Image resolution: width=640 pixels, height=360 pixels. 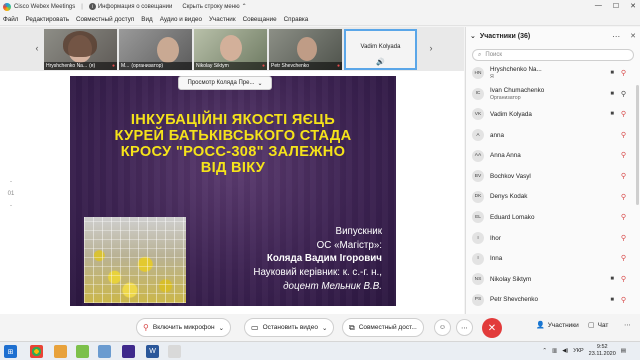 I want to click on zoom-in-button: -, so click(x=11, y=206).